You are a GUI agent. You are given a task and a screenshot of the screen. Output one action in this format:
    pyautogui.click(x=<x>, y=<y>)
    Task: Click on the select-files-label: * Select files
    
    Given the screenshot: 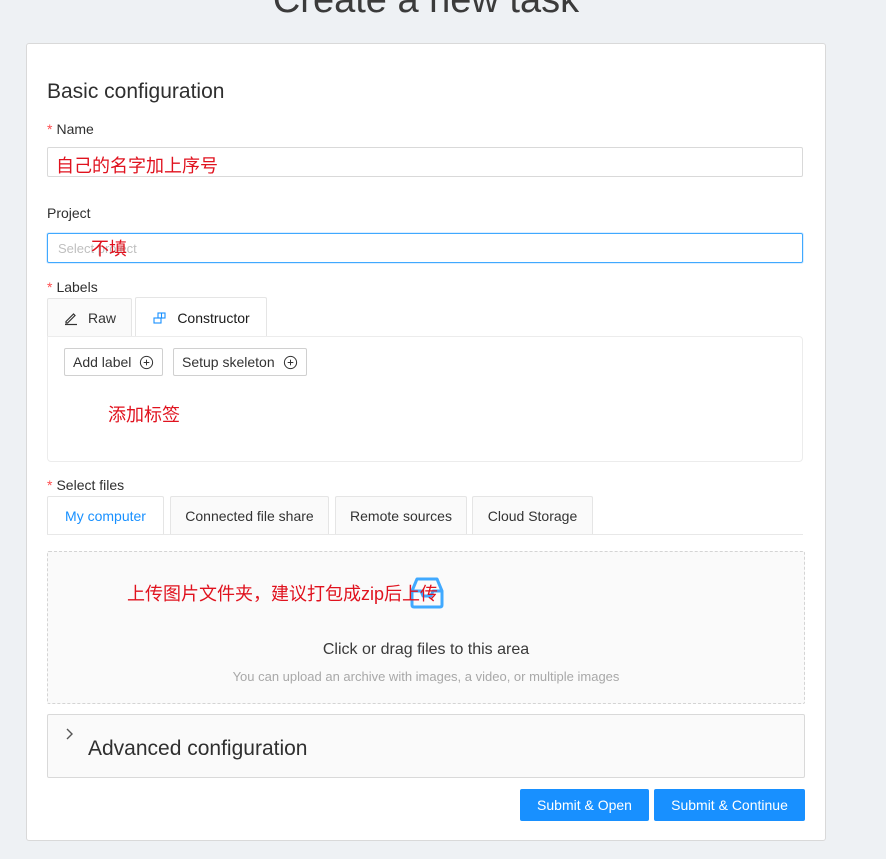 What is the action you would take?
    pyautogui.click(x=85, y=485)
    